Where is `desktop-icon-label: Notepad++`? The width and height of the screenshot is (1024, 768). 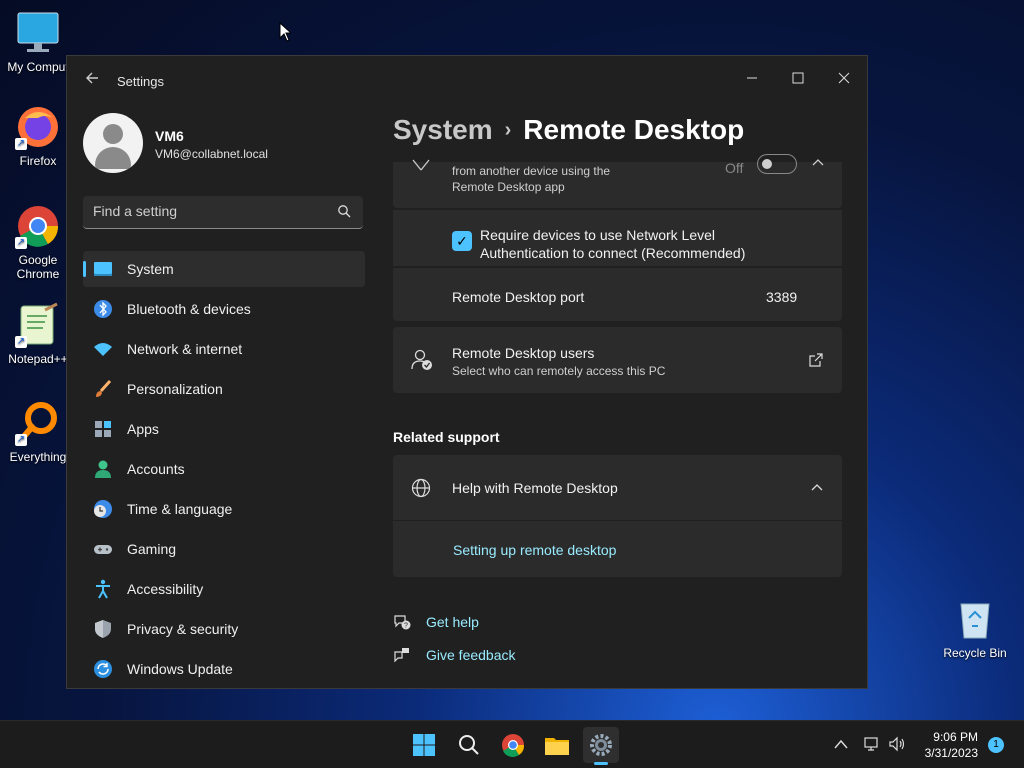
desktop-icon-label: Notepad++ is located at coordinates (38, 359).